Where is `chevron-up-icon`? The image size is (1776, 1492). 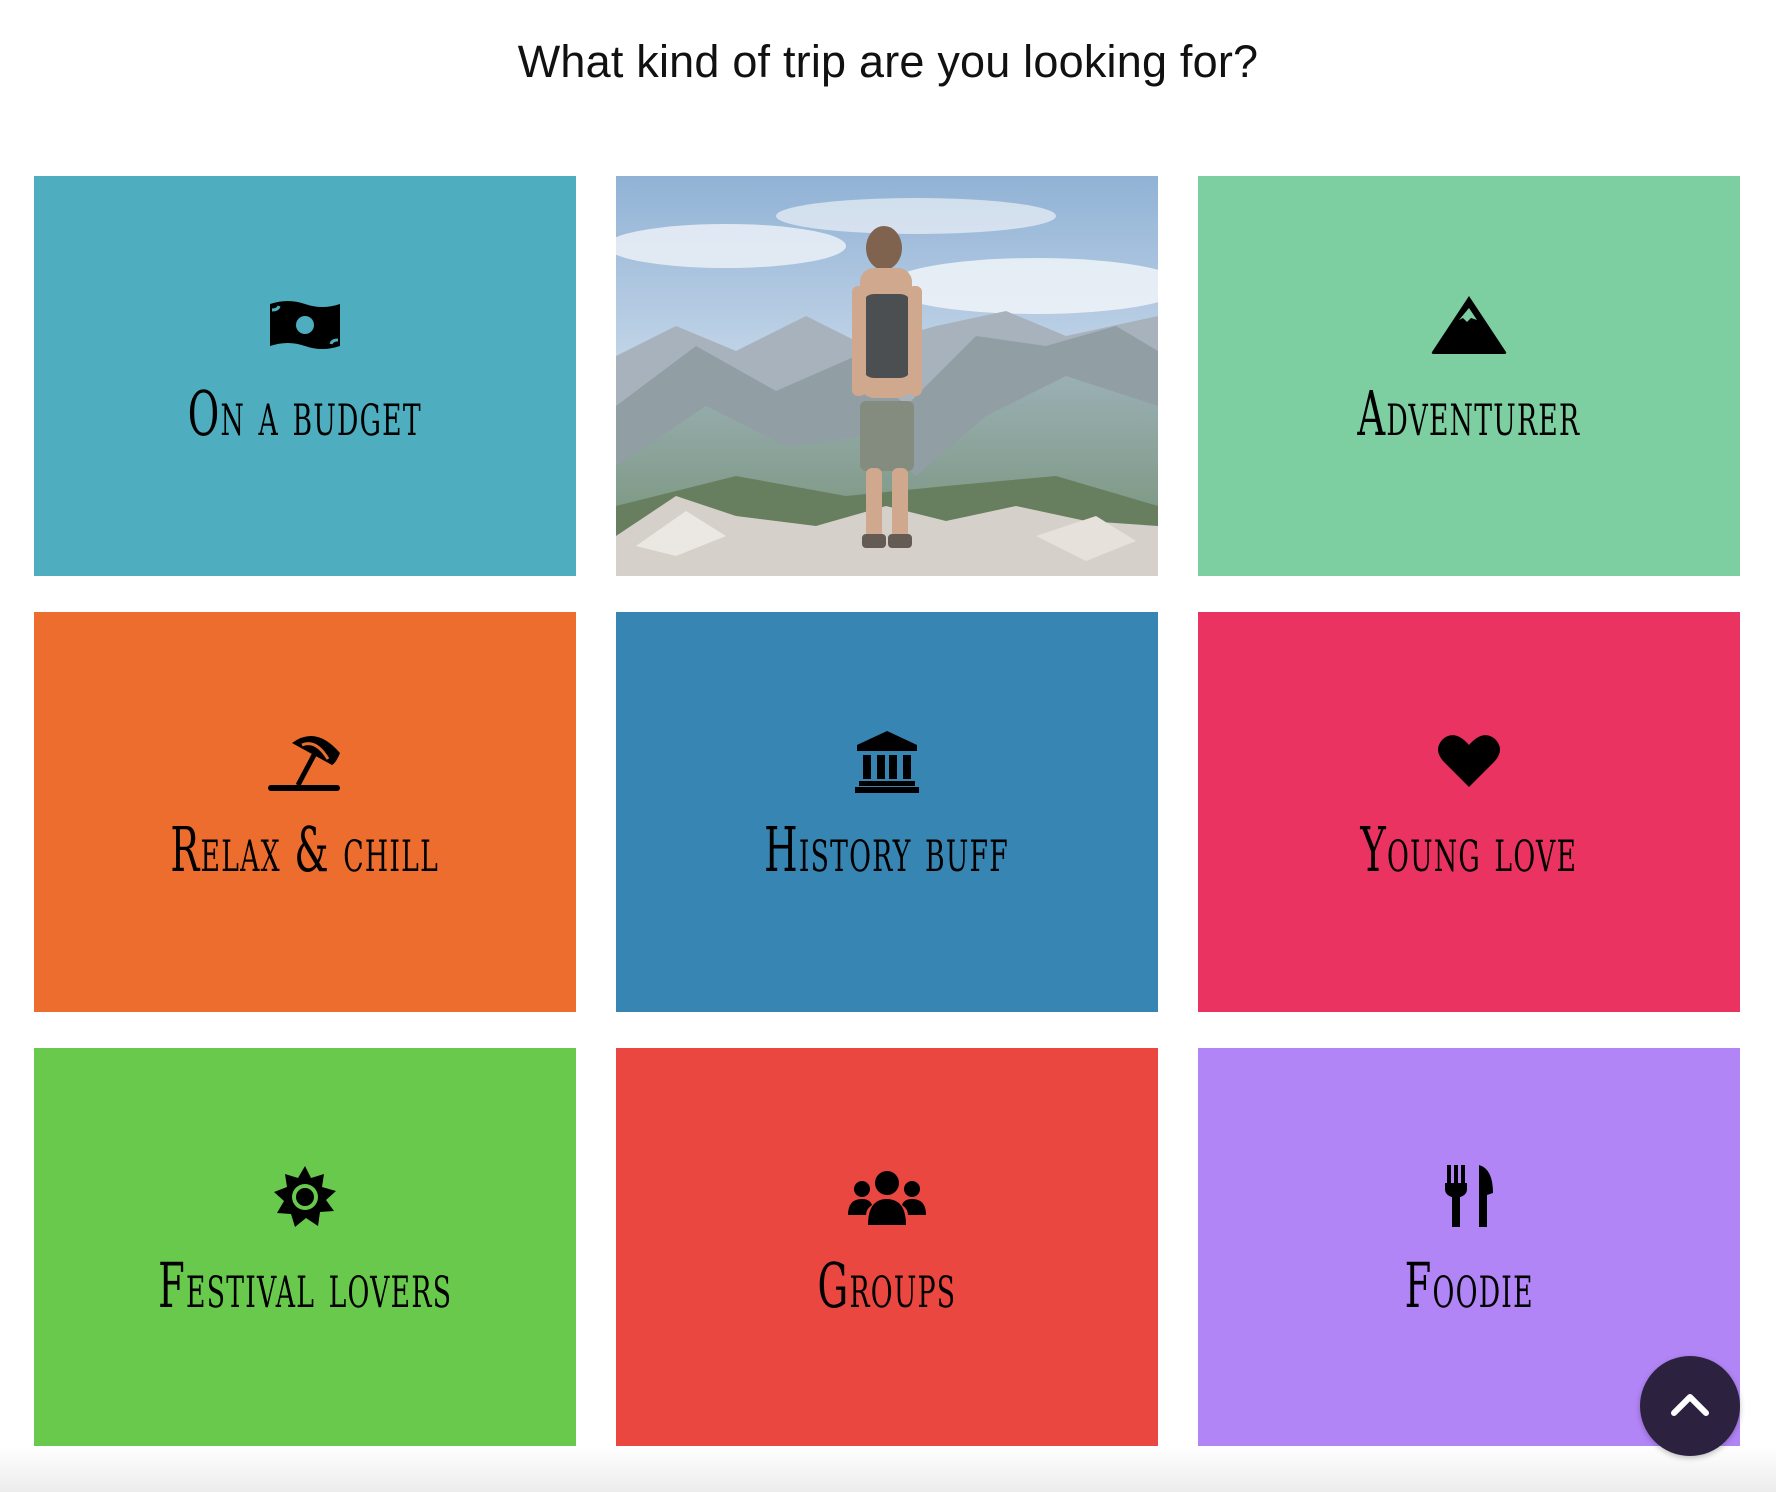
chevron-up-icon is located at coordinates (1690, 1406).